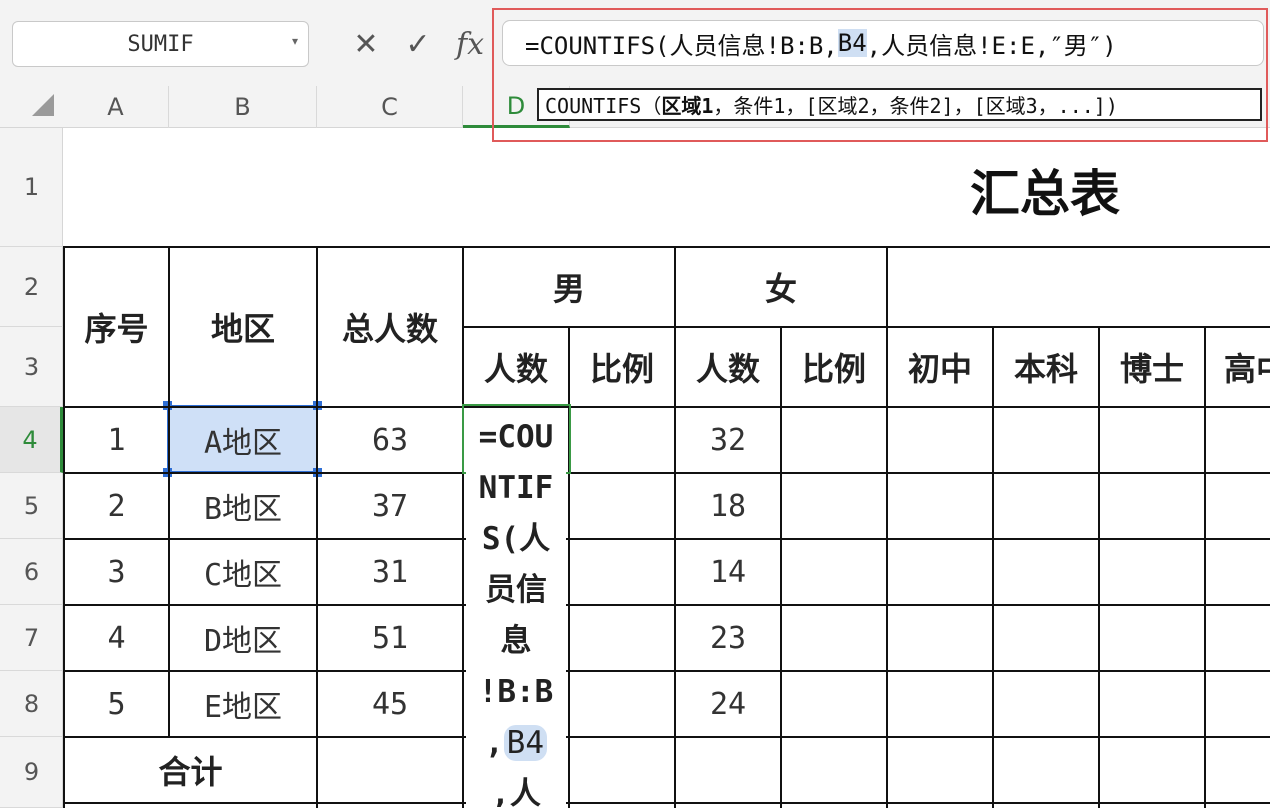 This screenshot has height=808, width=1270. I want to click on editor-reference: B4, so click(525, 743).